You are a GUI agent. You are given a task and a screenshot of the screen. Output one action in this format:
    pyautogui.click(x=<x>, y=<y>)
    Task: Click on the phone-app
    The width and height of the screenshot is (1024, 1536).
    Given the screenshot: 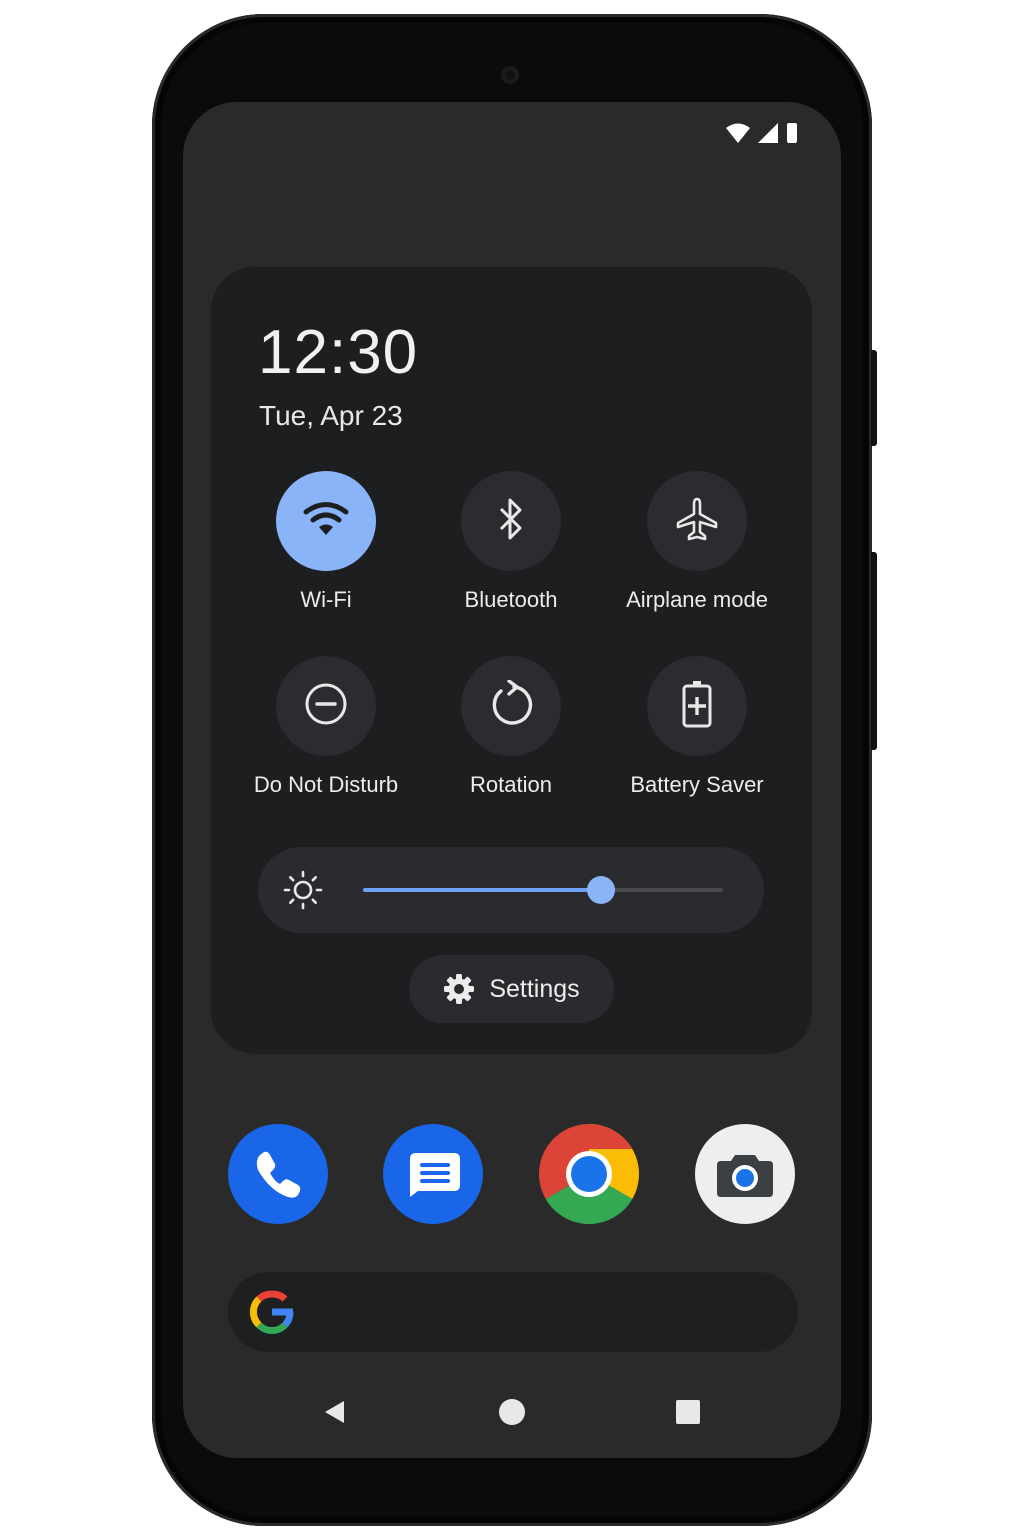 What is the action you would take?
    pyautogui.click(x=278, y=1174)
    